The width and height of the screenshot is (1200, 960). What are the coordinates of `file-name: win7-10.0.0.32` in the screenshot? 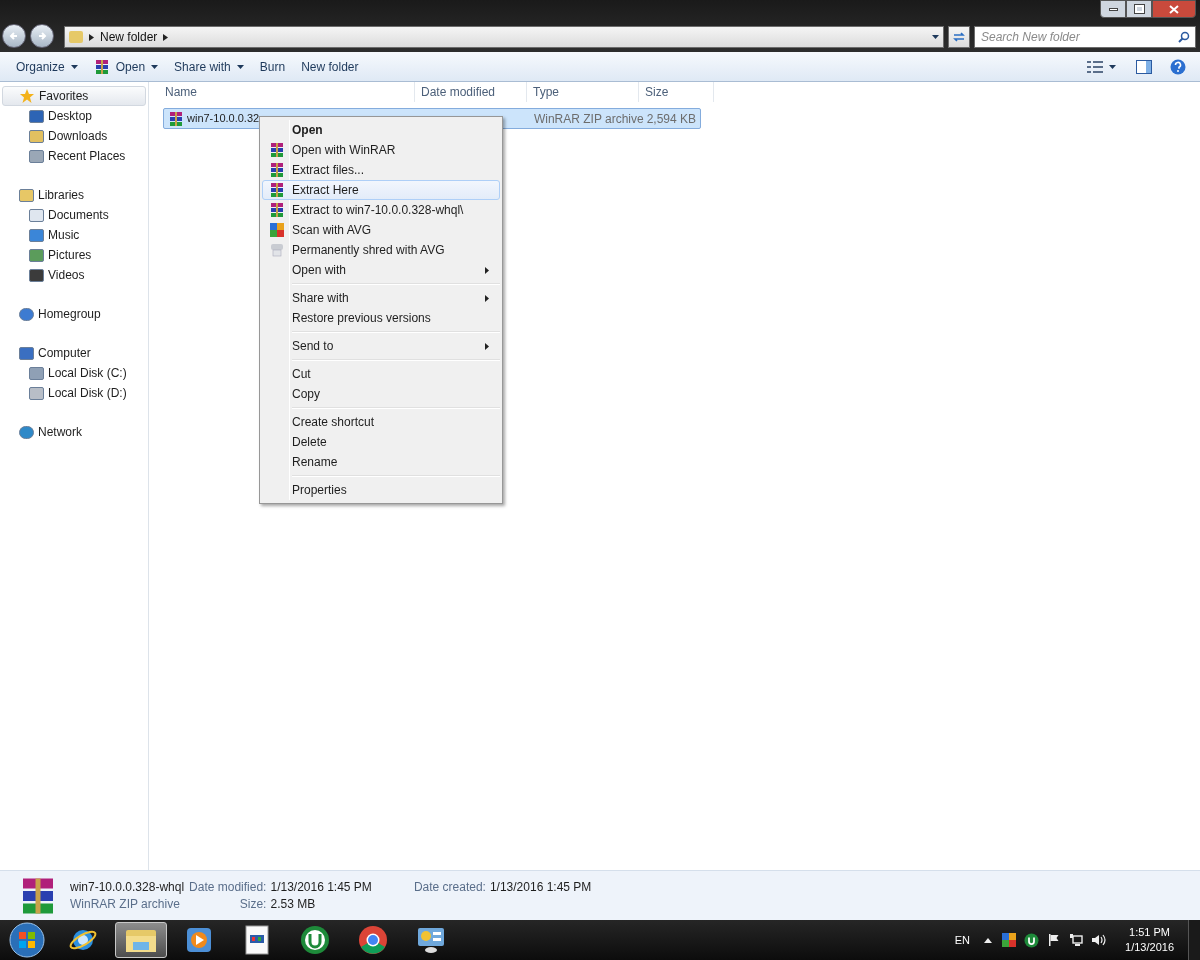 It's located at (223, 119).